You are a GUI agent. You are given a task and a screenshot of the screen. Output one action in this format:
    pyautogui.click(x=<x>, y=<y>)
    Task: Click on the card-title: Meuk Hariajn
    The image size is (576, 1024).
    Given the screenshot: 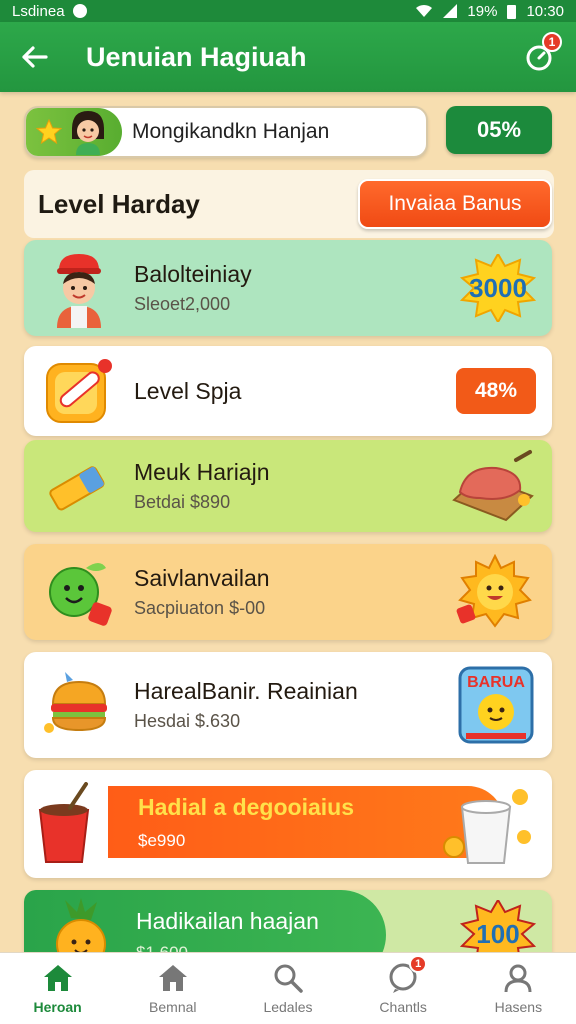 What is the action you would take?
    pyautogui.click(x=202, y=472)
    